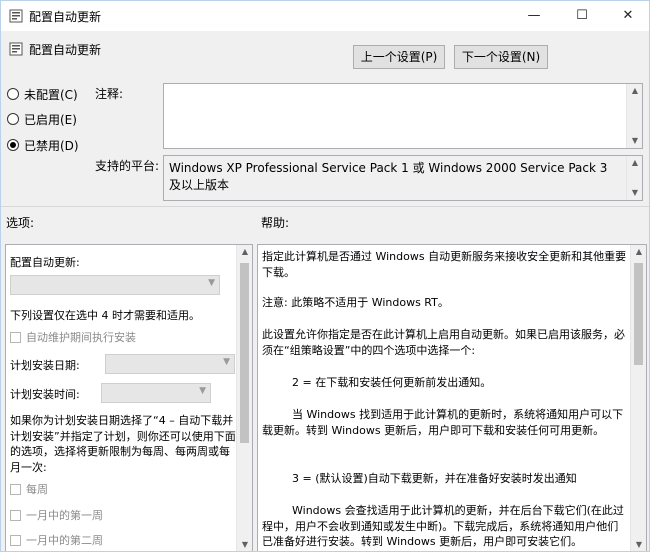 This screenshot has height=552, width=650. I want to click on second-week-checkbox-row: 一月中的第二周, so click(56, 540).